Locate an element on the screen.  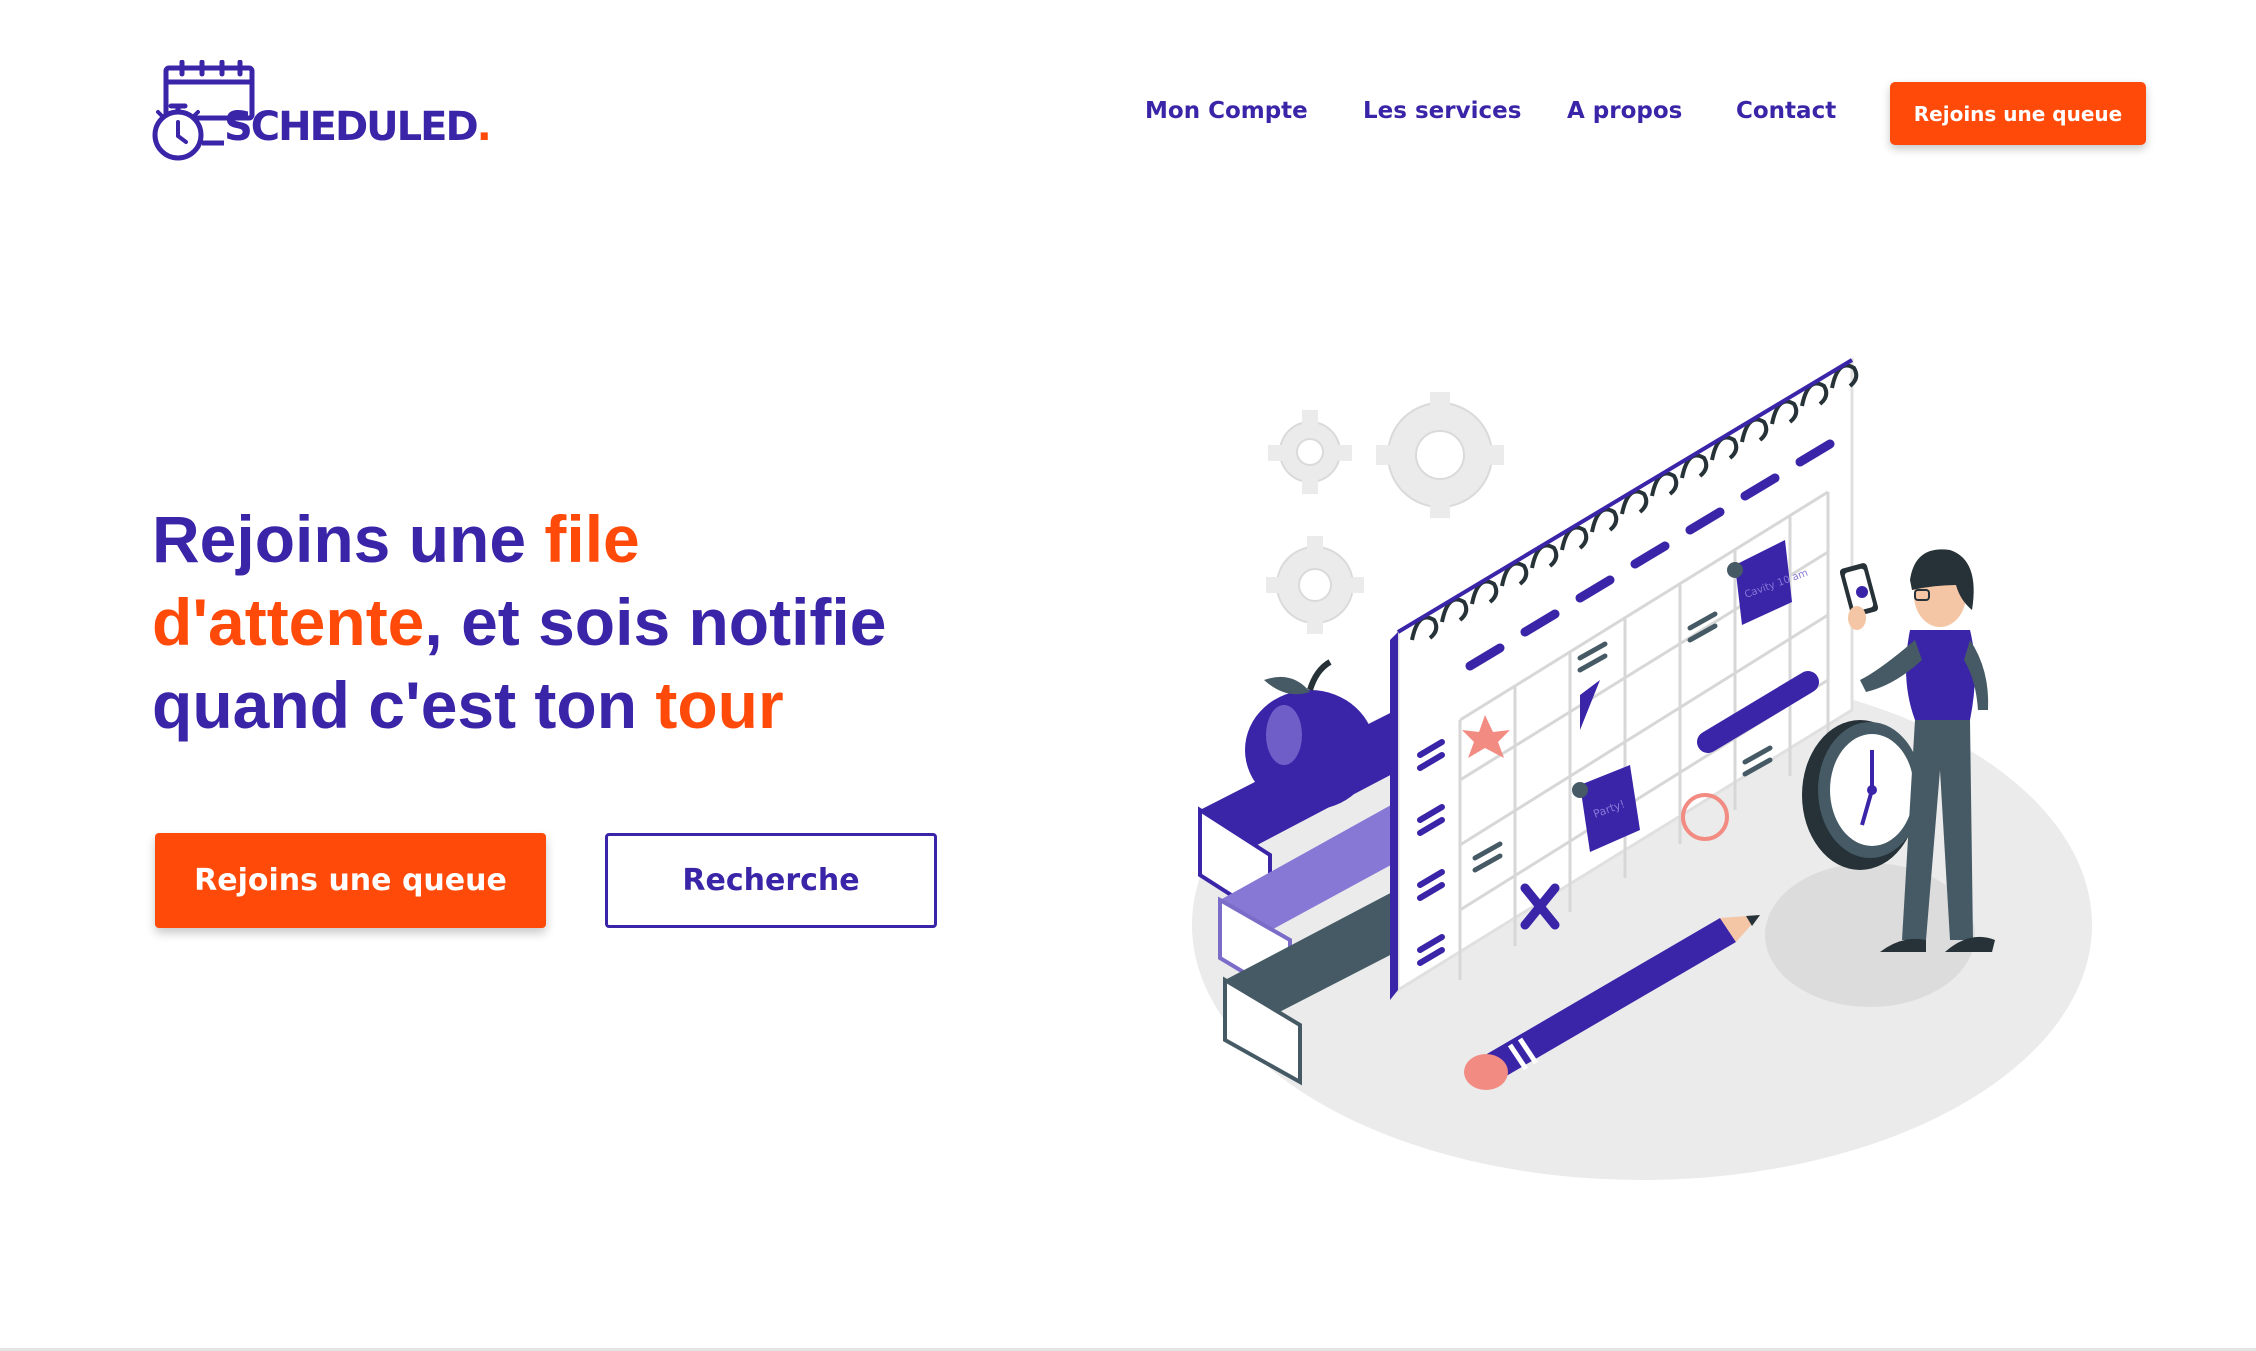
nav-link-contact: Contact is located at coordinates (1786, 111).